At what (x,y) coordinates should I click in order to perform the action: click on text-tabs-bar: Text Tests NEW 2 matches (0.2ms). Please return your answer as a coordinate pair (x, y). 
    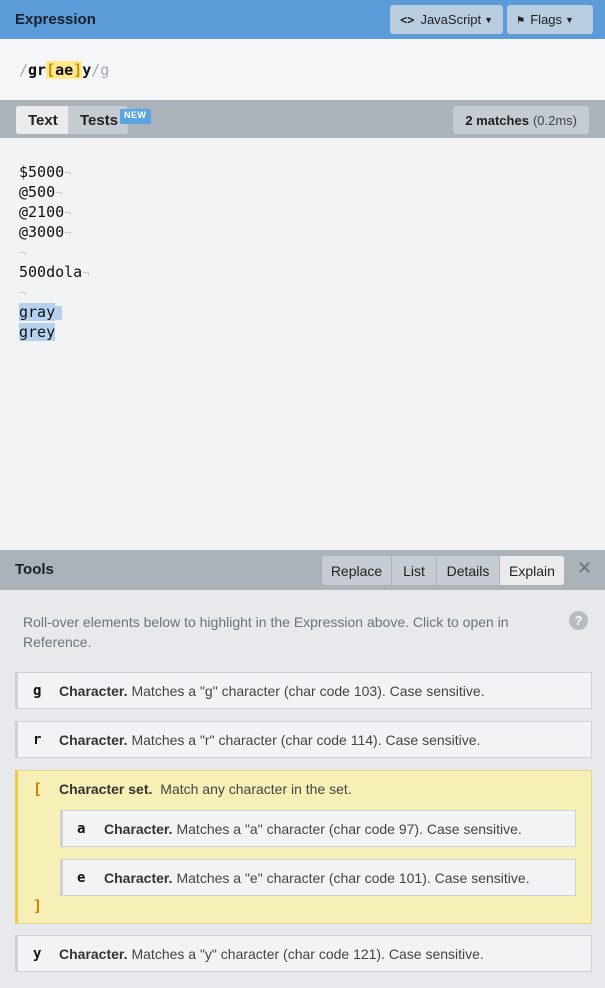
    Looking at the image, I should click on (302, 119).